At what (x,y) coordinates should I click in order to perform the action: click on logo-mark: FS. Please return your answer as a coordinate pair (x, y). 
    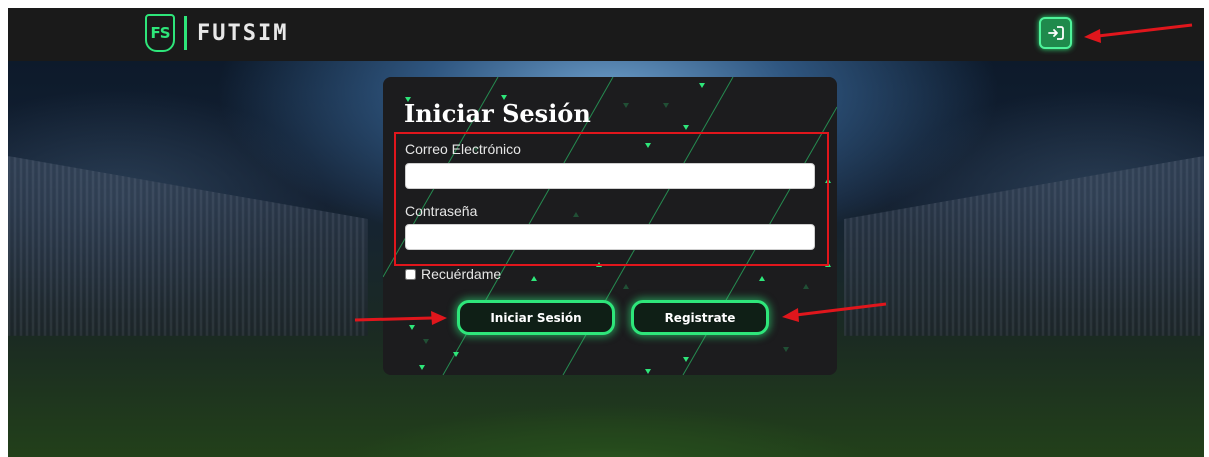
    Looking at the image, I should click on (160, 33).